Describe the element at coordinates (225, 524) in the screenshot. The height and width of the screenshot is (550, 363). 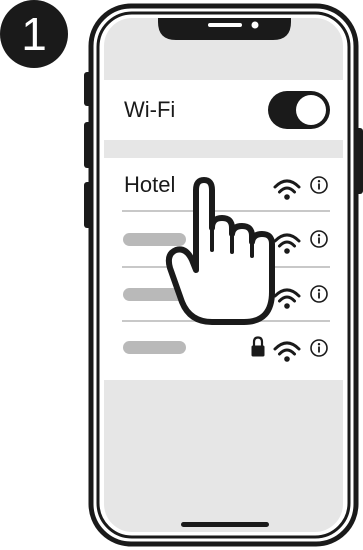
I see `home-indicator` at that location.